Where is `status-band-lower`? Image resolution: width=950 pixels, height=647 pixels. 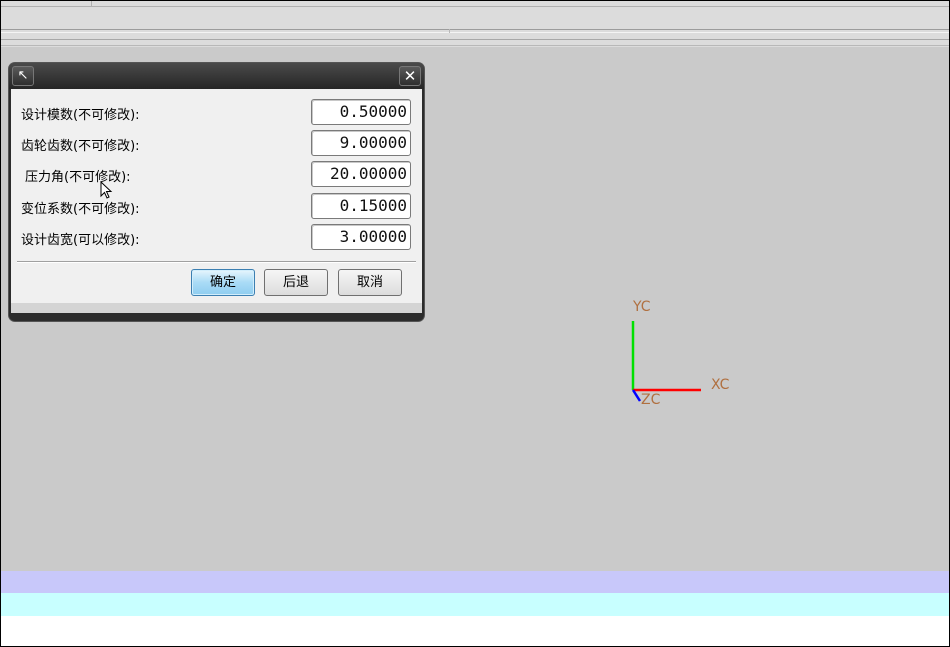
status-band-lower is located at coordinates (475, 604).